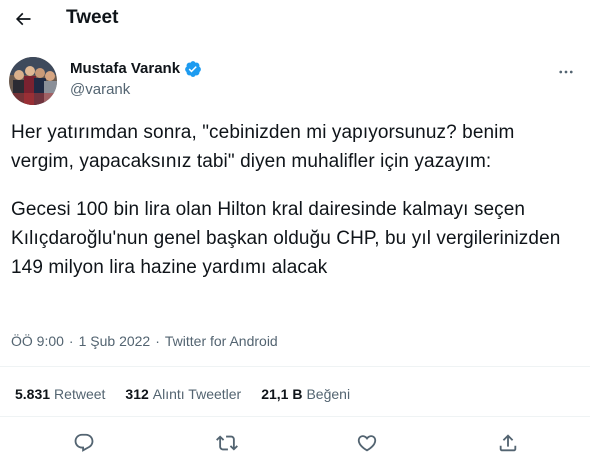  I want to click on quote-label: Alıntı Tweetler, so click(197, 394).